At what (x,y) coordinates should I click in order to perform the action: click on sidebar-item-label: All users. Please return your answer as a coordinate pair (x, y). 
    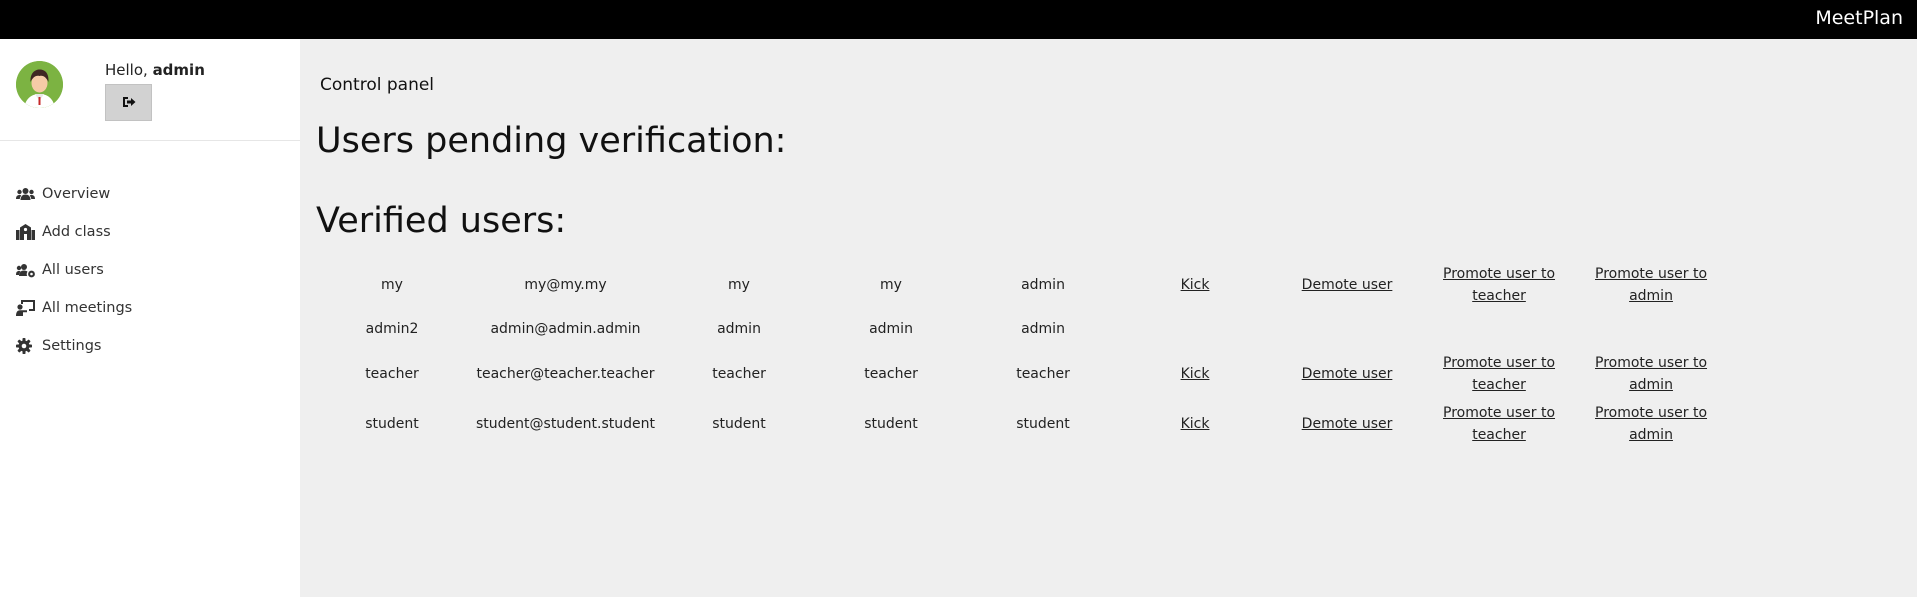
    Looking at the image, I should click on (73, 270).